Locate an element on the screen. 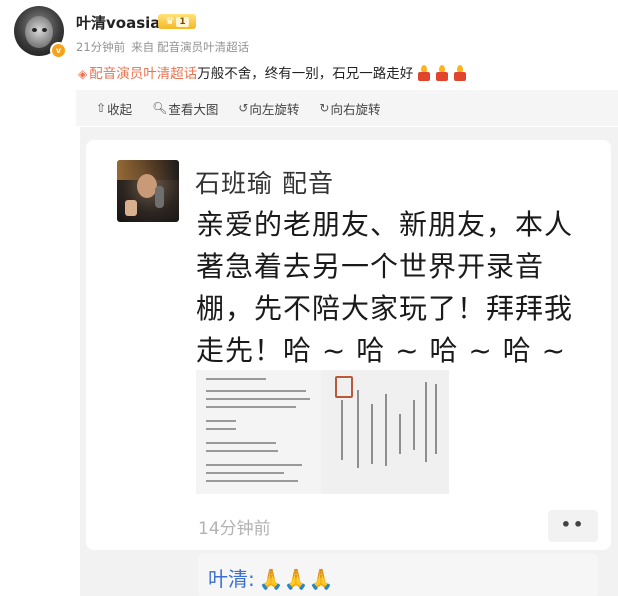  source-label: 来自 is located at coordinates (143, 47).